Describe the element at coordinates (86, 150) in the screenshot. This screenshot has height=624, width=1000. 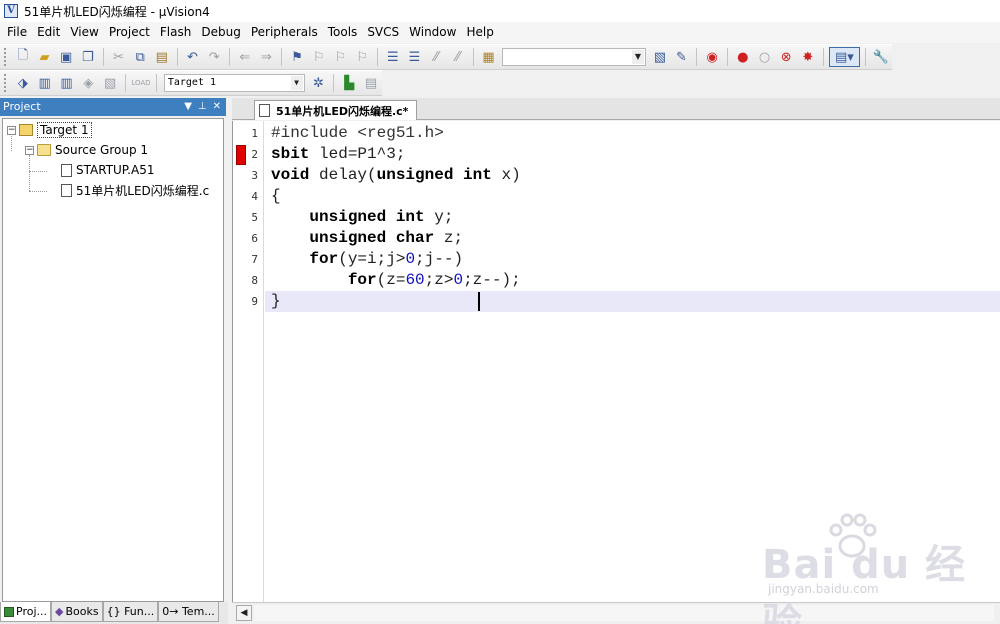
I see `tree-source-group: − Source Group 1` at that location.